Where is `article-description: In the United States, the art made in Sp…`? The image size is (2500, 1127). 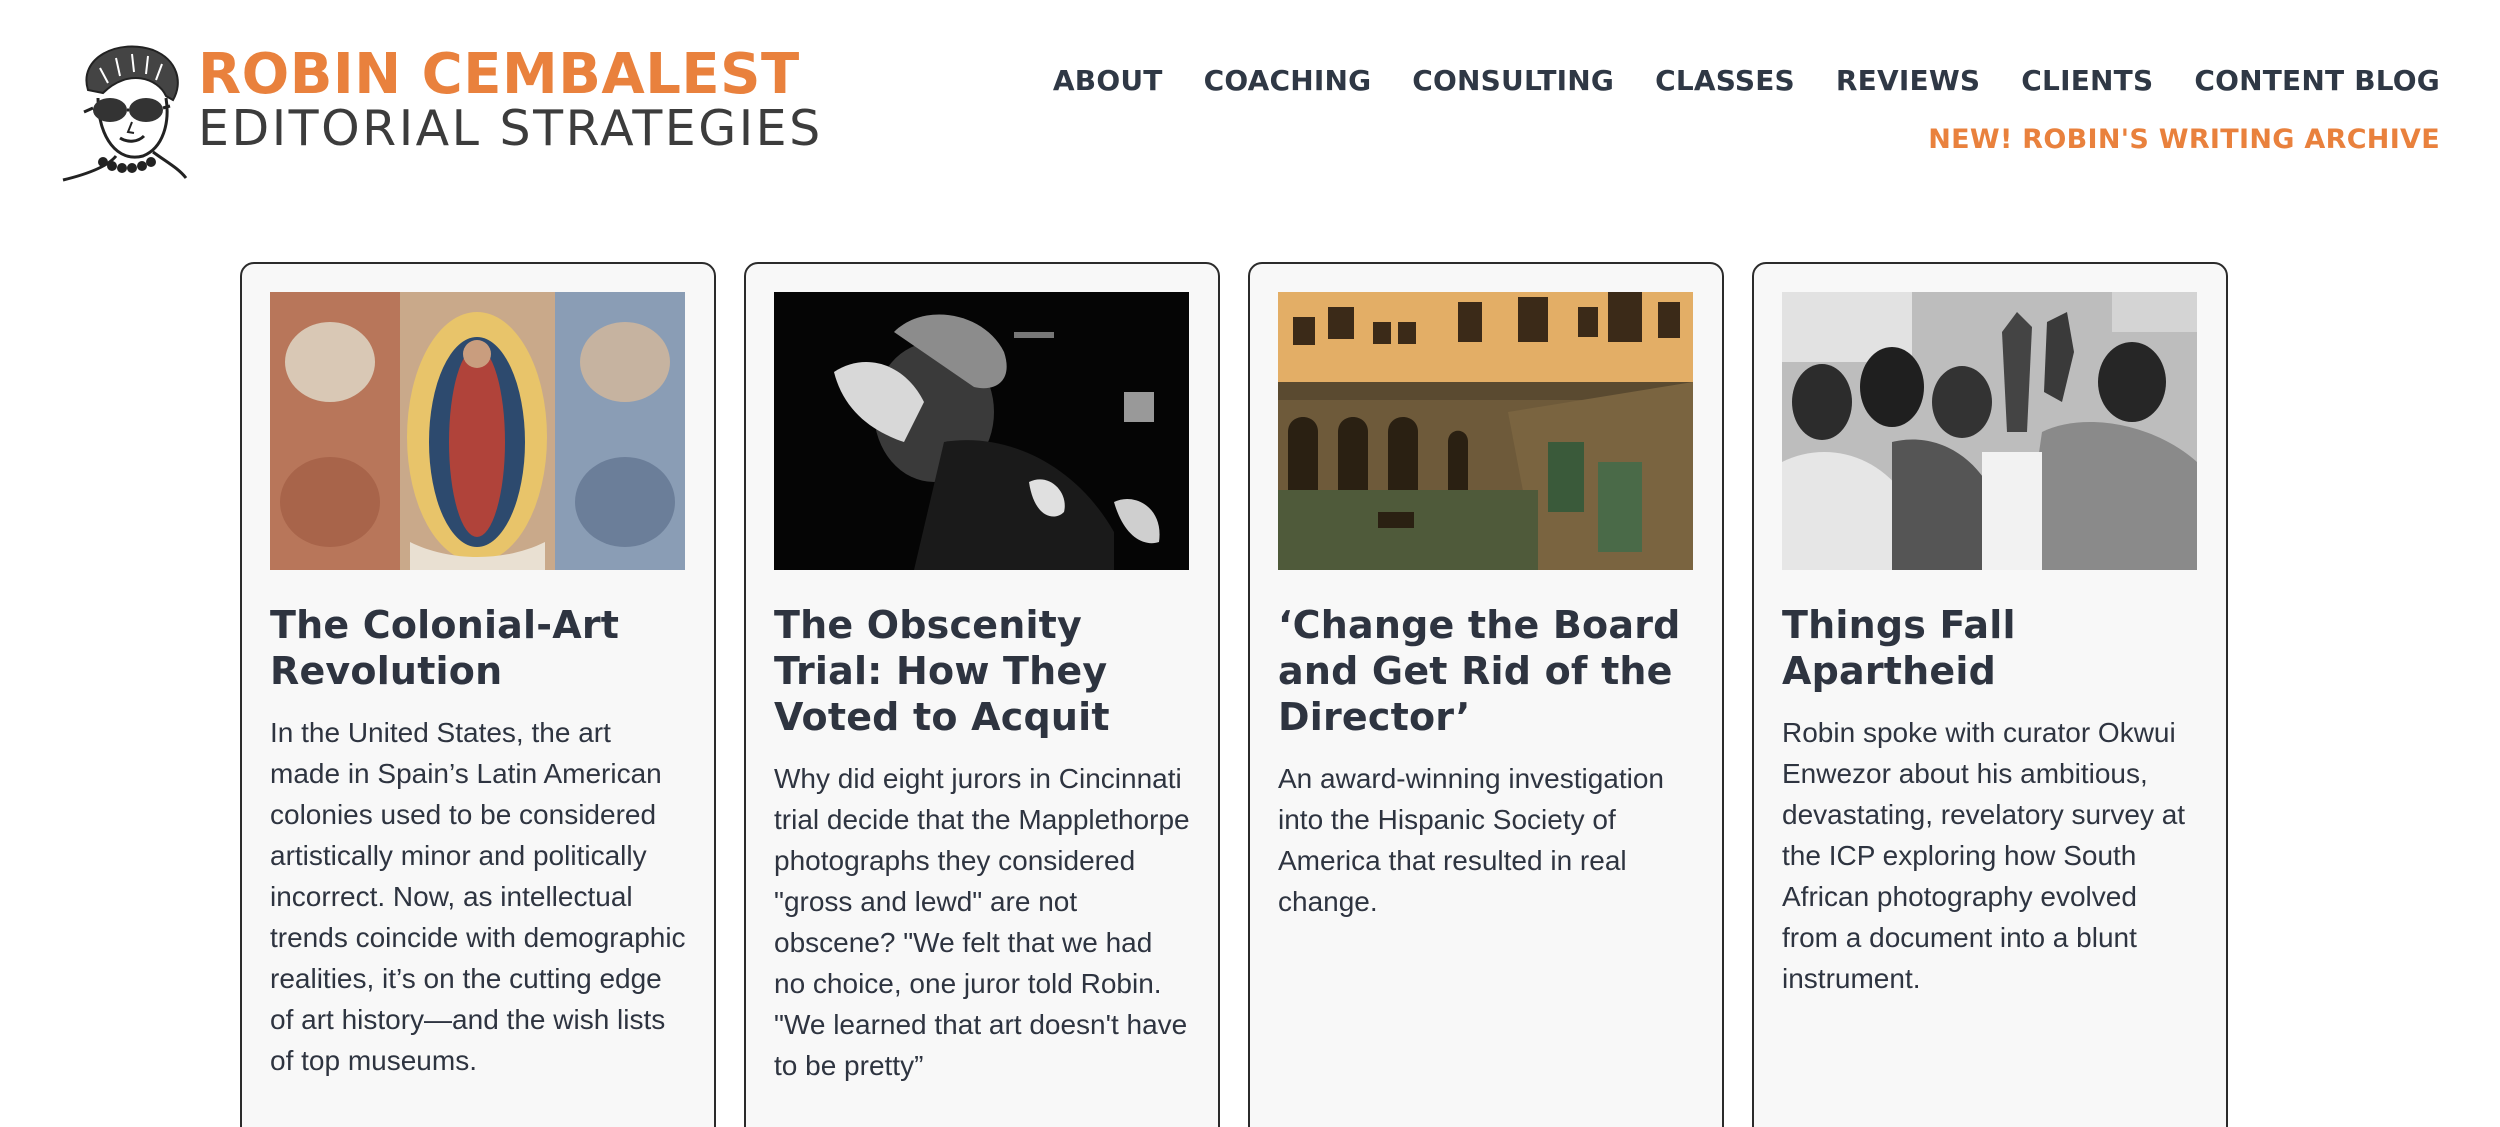 article-description: In the United States, the art made in Sp… is located at coordinates (478, 896).